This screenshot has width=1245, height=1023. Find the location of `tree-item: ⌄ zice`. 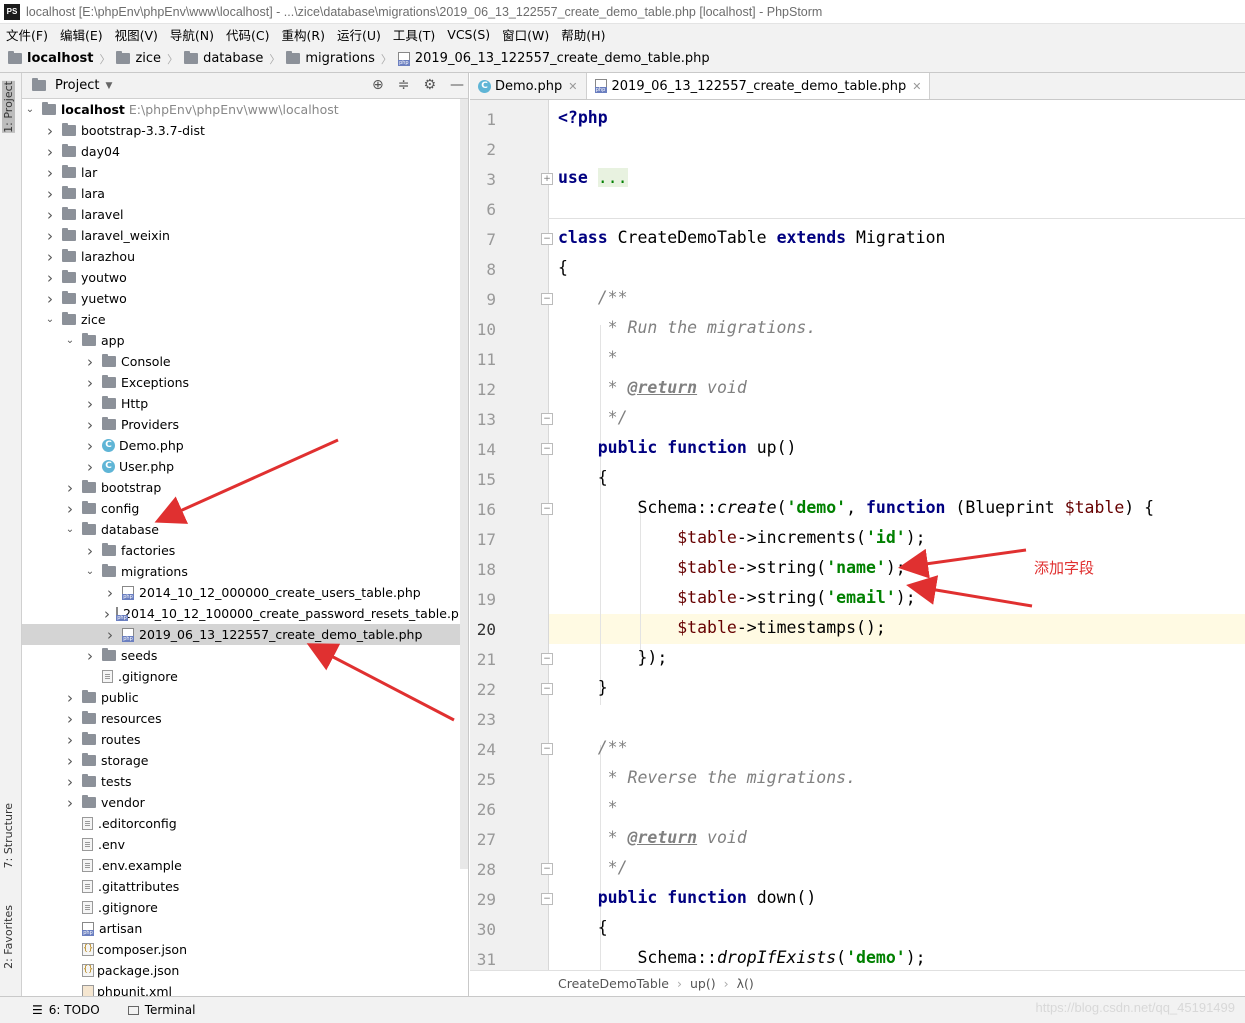

tree-item: ⌄ zice is located at coordinates (245, 319).